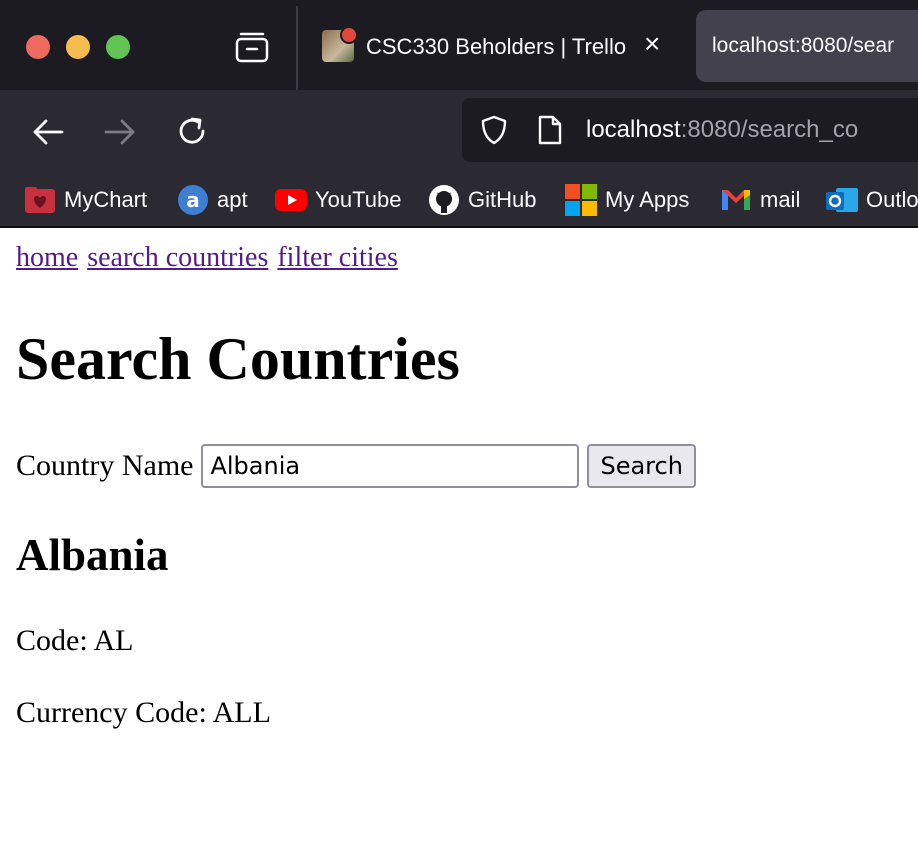 This screenshot has width=918, height=844. I want to click on tab-trello: CSC330 Beholders | Trello ×, so click(496, 46).